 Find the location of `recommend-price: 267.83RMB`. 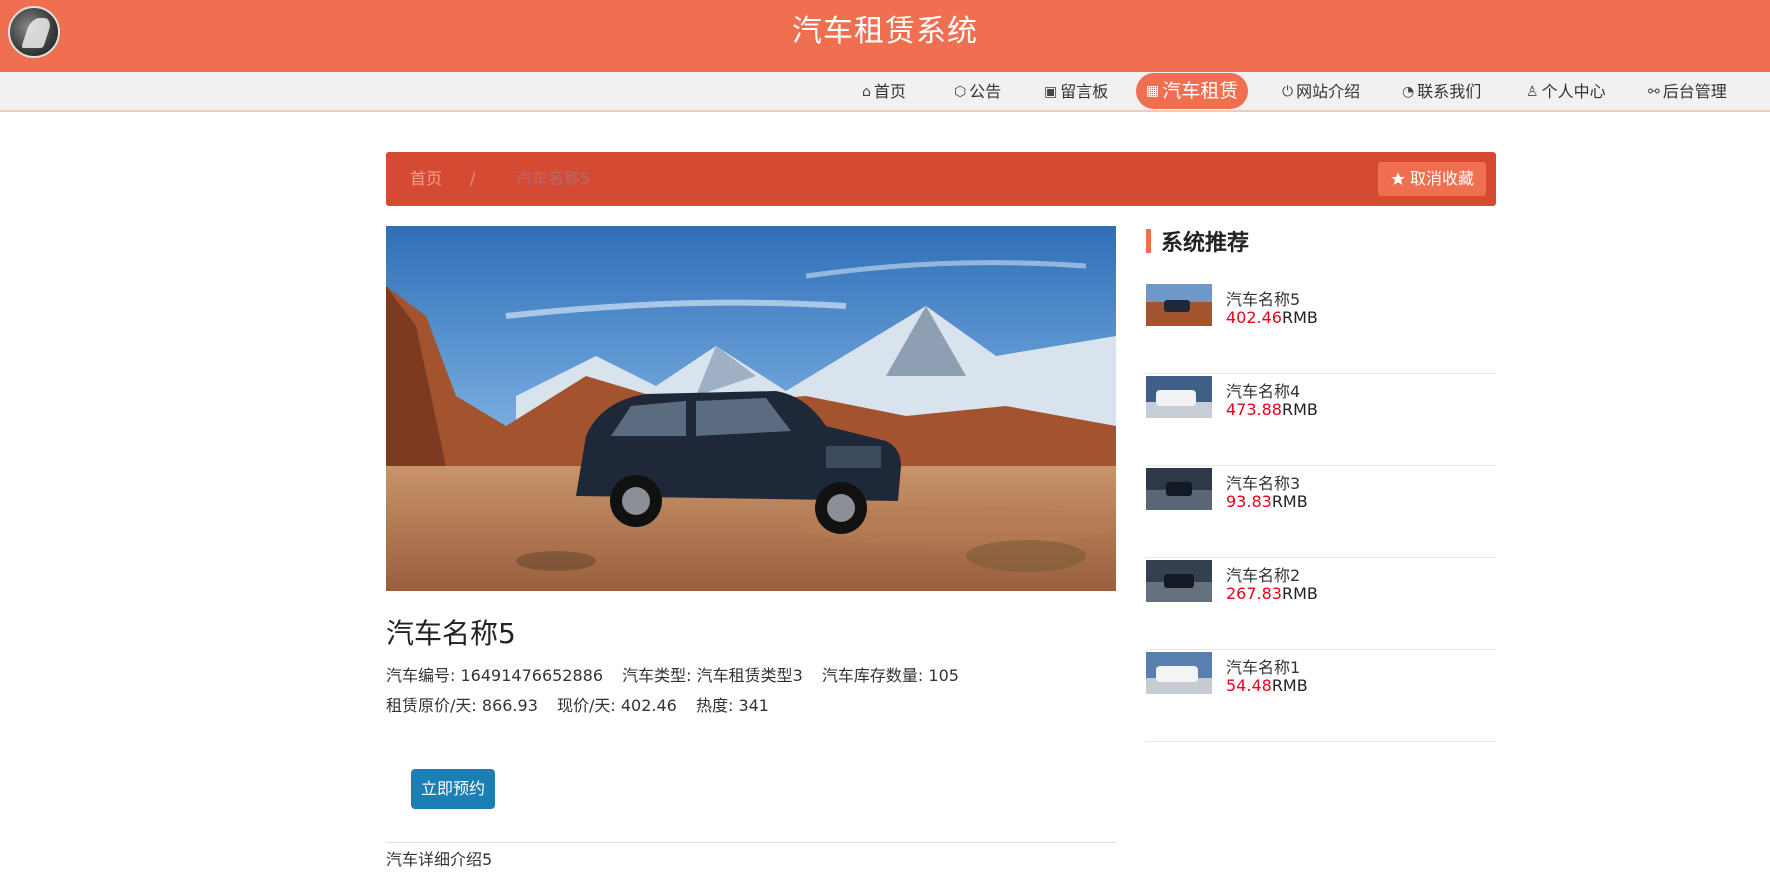

recommend-price: 267.83RMB is located at coordinates (1272, 593).